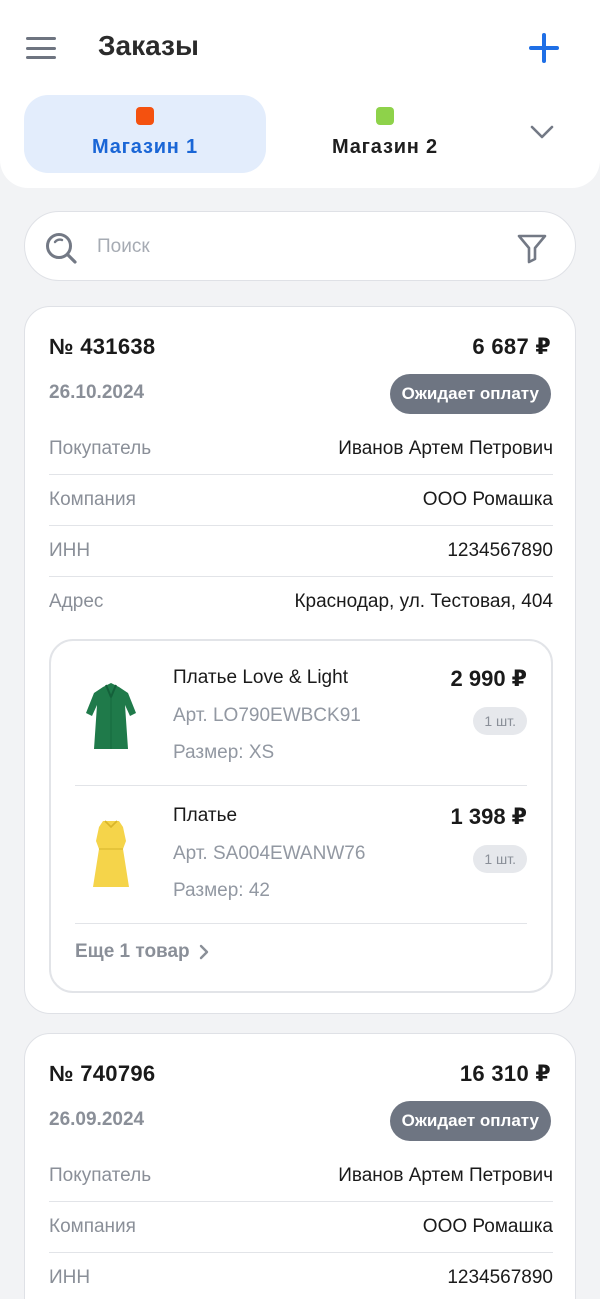 This screenshot has height=1299, width=600. I want to click on search-bar, so click(300, 246).